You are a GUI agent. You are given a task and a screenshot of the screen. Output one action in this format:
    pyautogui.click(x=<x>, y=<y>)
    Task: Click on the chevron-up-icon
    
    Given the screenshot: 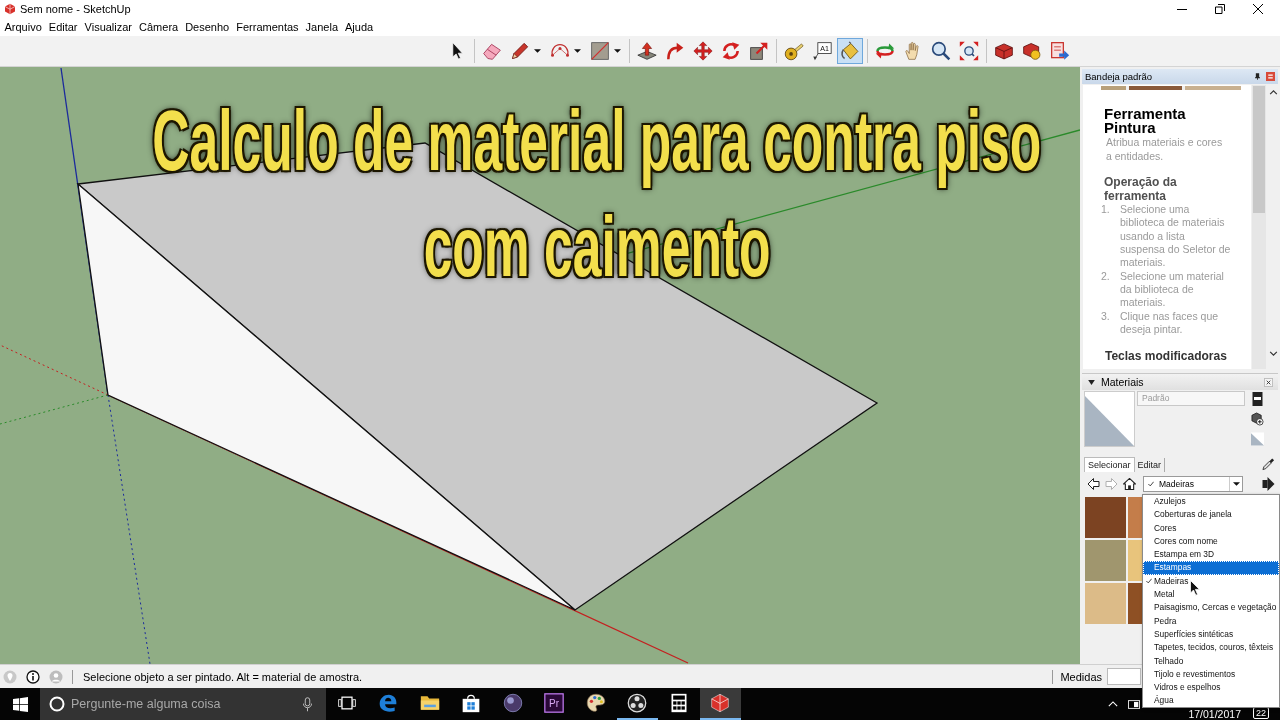 What is the action you would take?
    pyautogui.click(x=1113, y=704)
    